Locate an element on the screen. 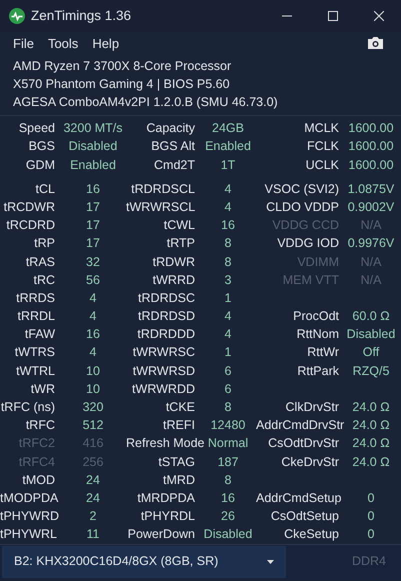 Image resolution: width=401 pixels, height=581 pixels. timing-value: 56 is located at coordinates (93, 280).